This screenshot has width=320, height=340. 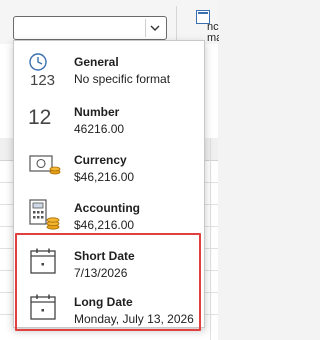 I want to click on clock-123-icon: 123, so click(x=44, y=70).